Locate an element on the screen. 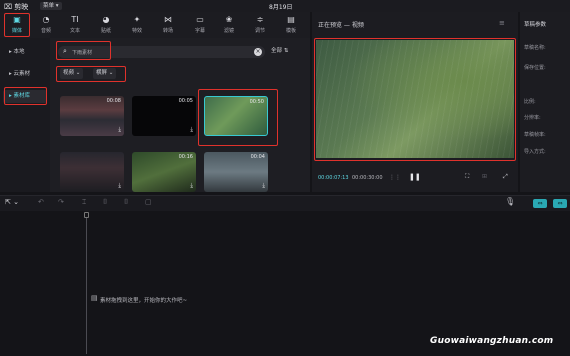 The height and width of the screenshot is (356, 570). sort-button: 全部 ⇅ is located at coordinates (279, 50).